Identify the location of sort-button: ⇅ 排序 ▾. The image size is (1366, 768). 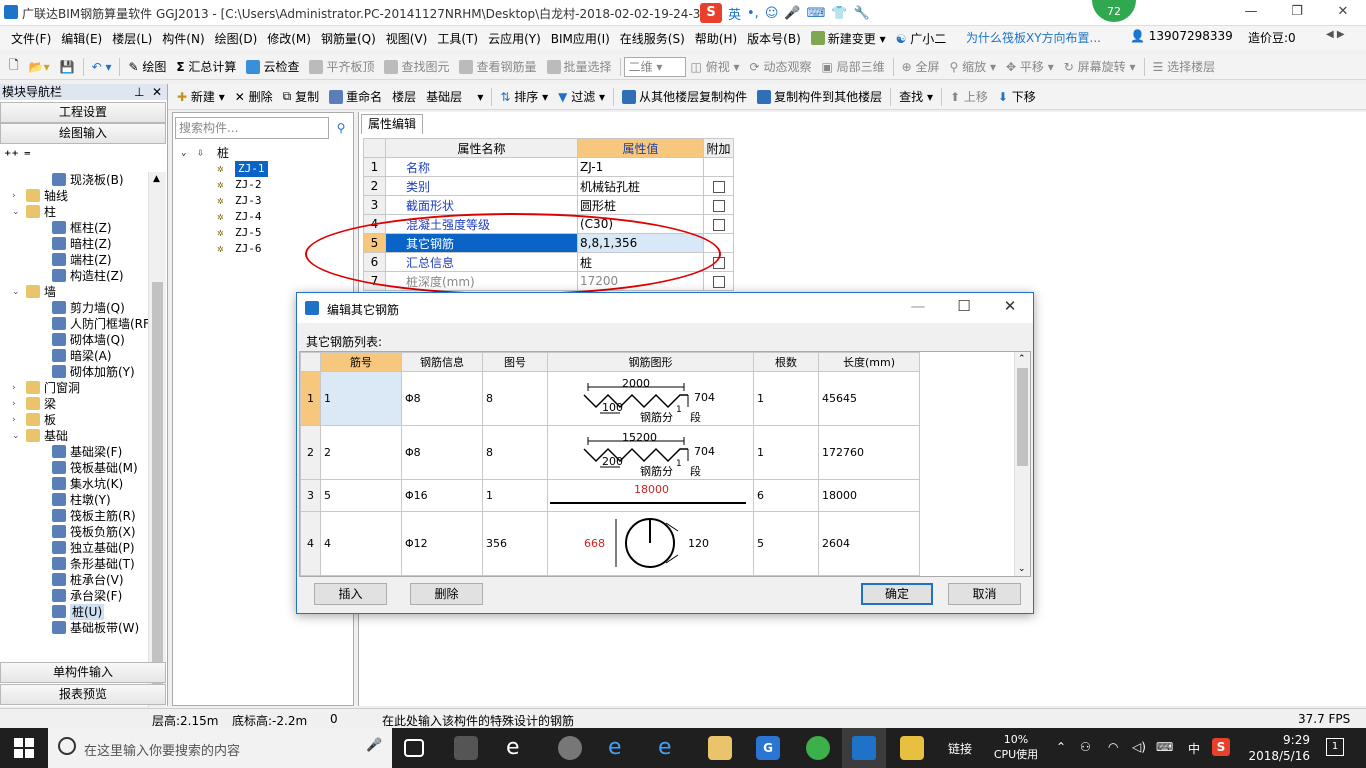
(524, 97).